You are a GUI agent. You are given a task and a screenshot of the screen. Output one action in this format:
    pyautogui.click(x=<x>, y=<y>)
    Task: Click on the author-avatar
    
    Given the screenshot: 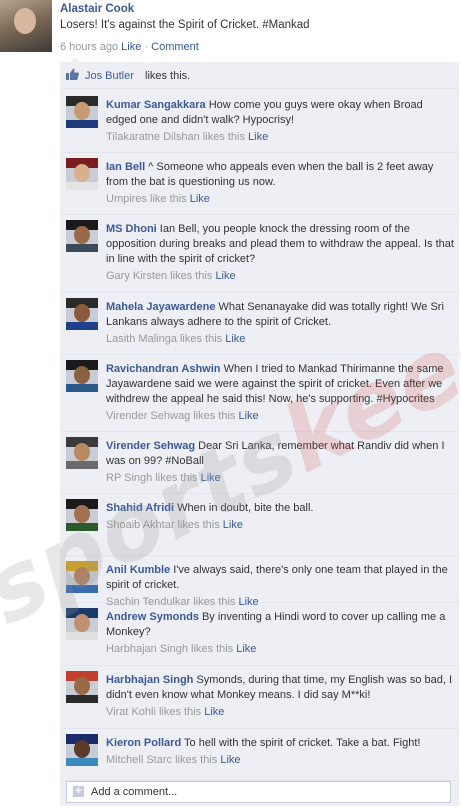 What is the action you would take?
    pyautogui.click(x=26, y=26)
    